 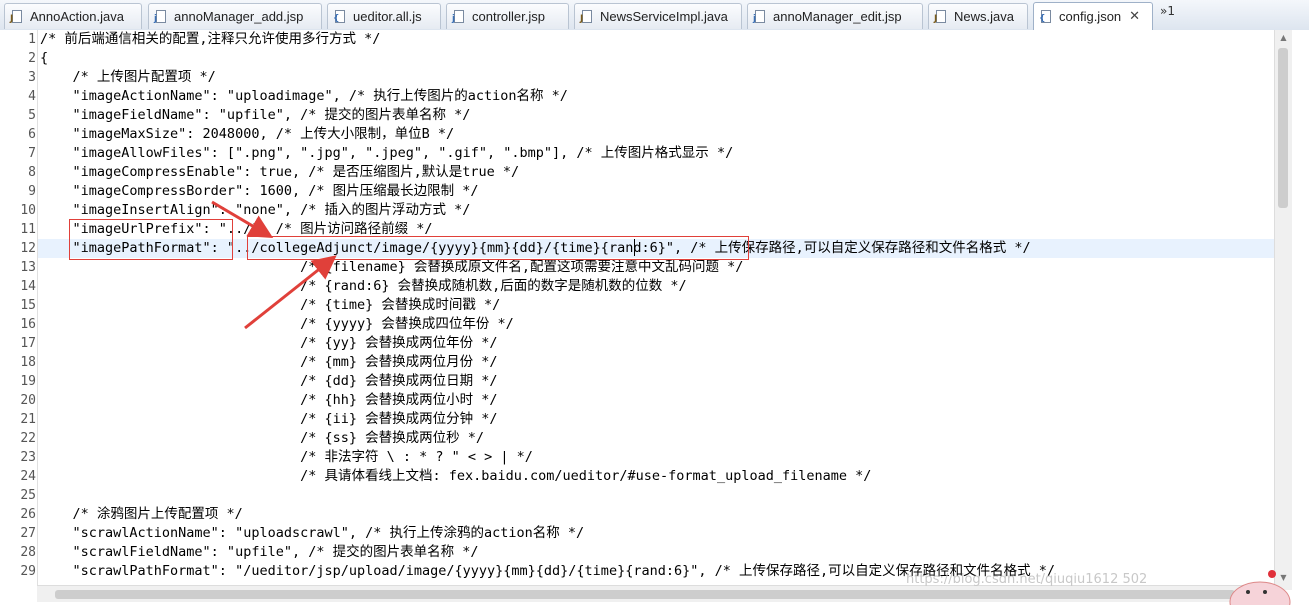 What do you see at coordinates (340, 16) in the screenshot?
I see `js-file-icon: {` at bounding box center [340, 16].